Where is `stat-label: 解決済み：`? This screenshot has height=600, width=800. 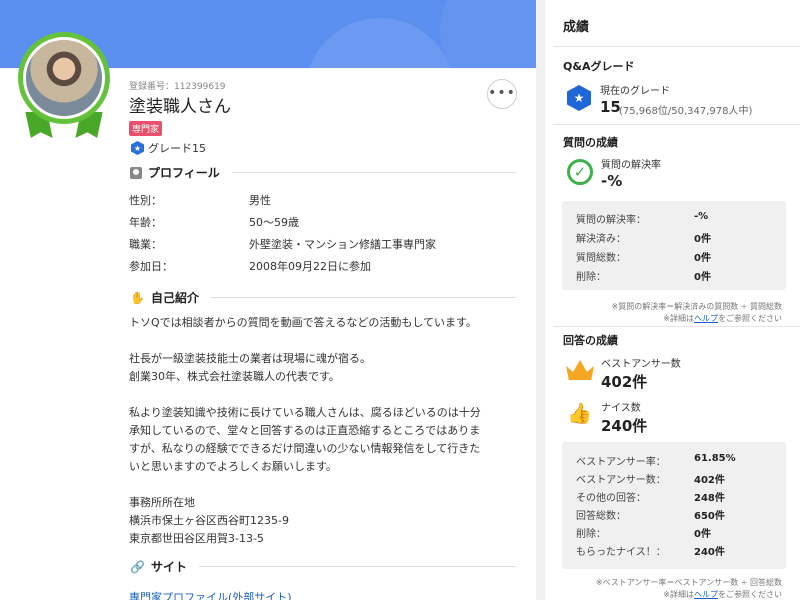
stat-label: 解決済み： is located at coordinates (601, 239).